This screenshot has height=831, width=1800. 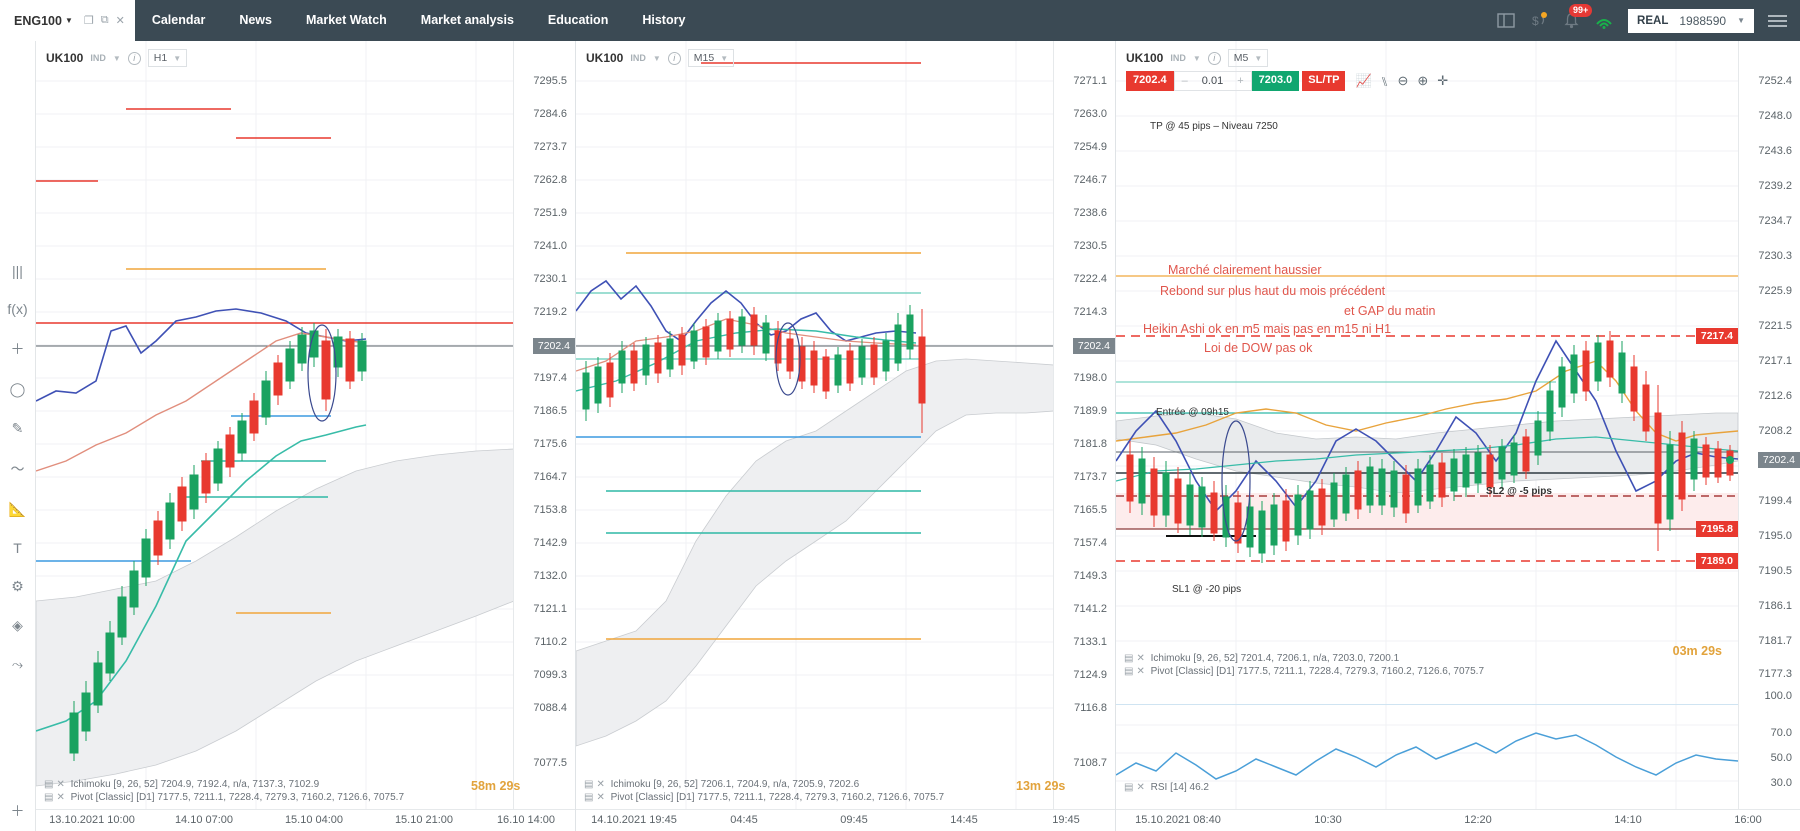 I want to click on take-profit-tag: 7217.4, so click(x=1716, y=336).